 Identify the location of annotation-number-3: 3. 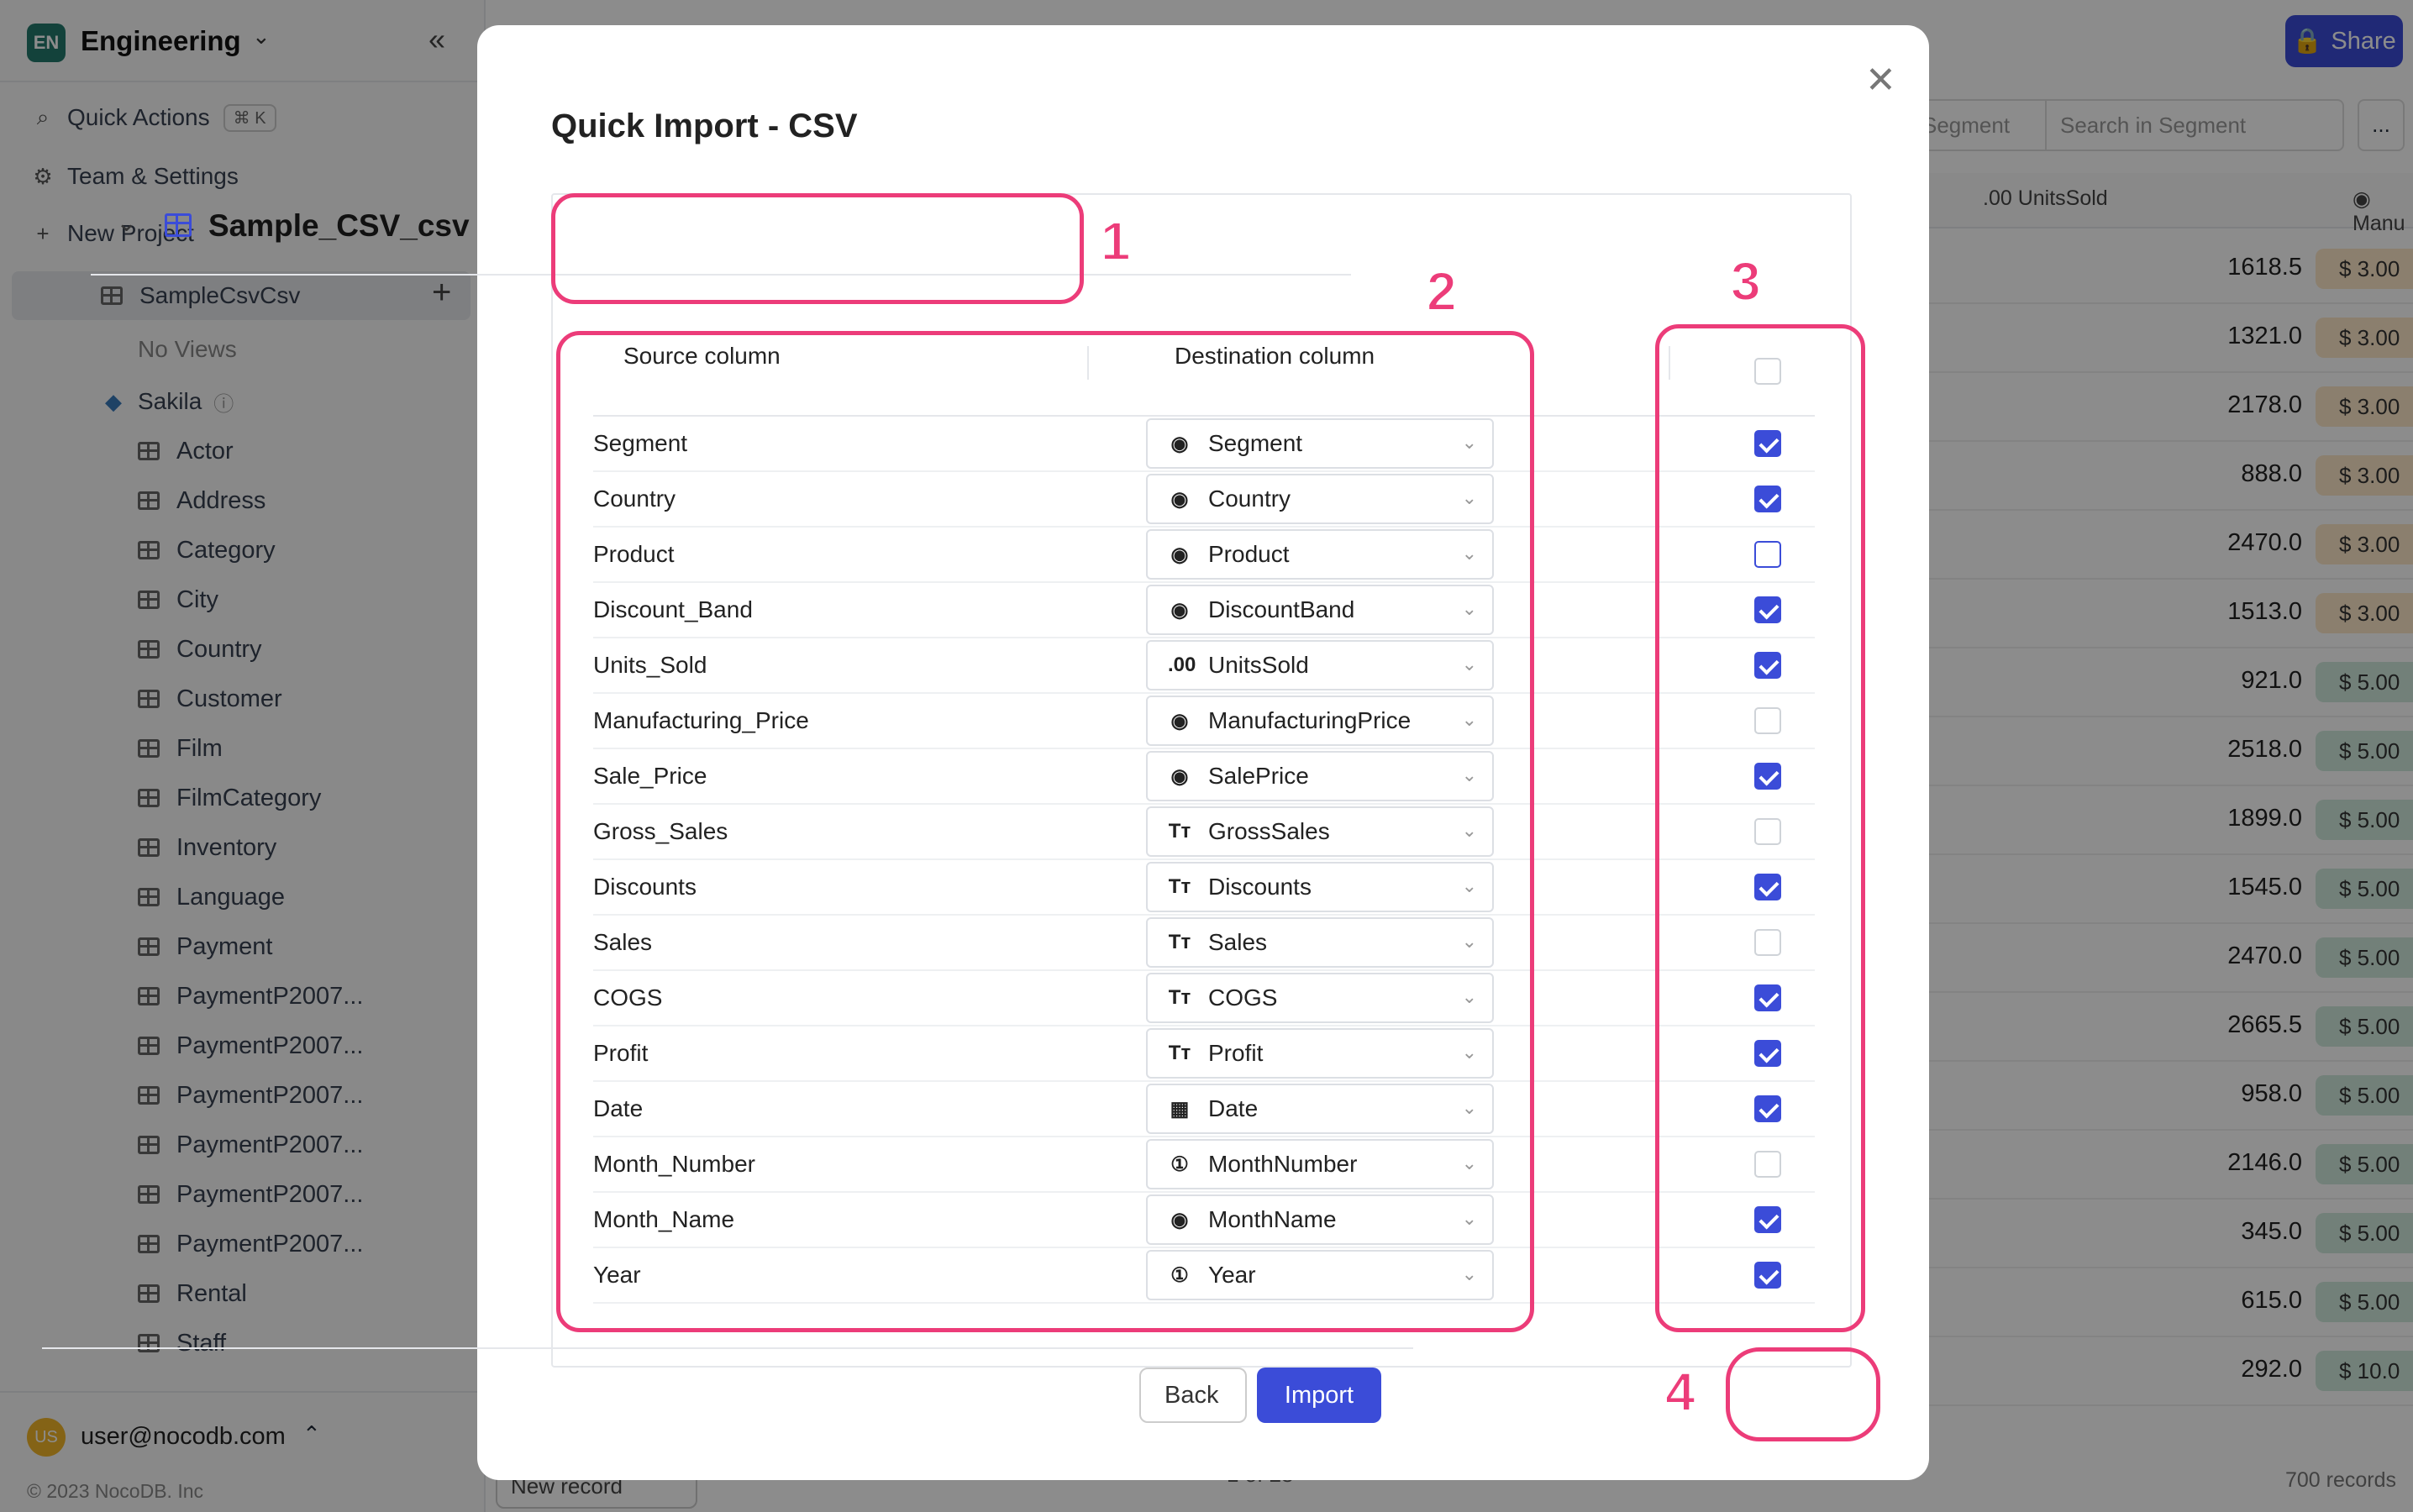
(1746, 281).